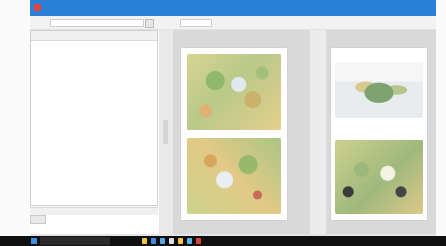  Describe the element at coordinates (75, 241) in the screenshot. I see `taskbar-search-box` at that location.